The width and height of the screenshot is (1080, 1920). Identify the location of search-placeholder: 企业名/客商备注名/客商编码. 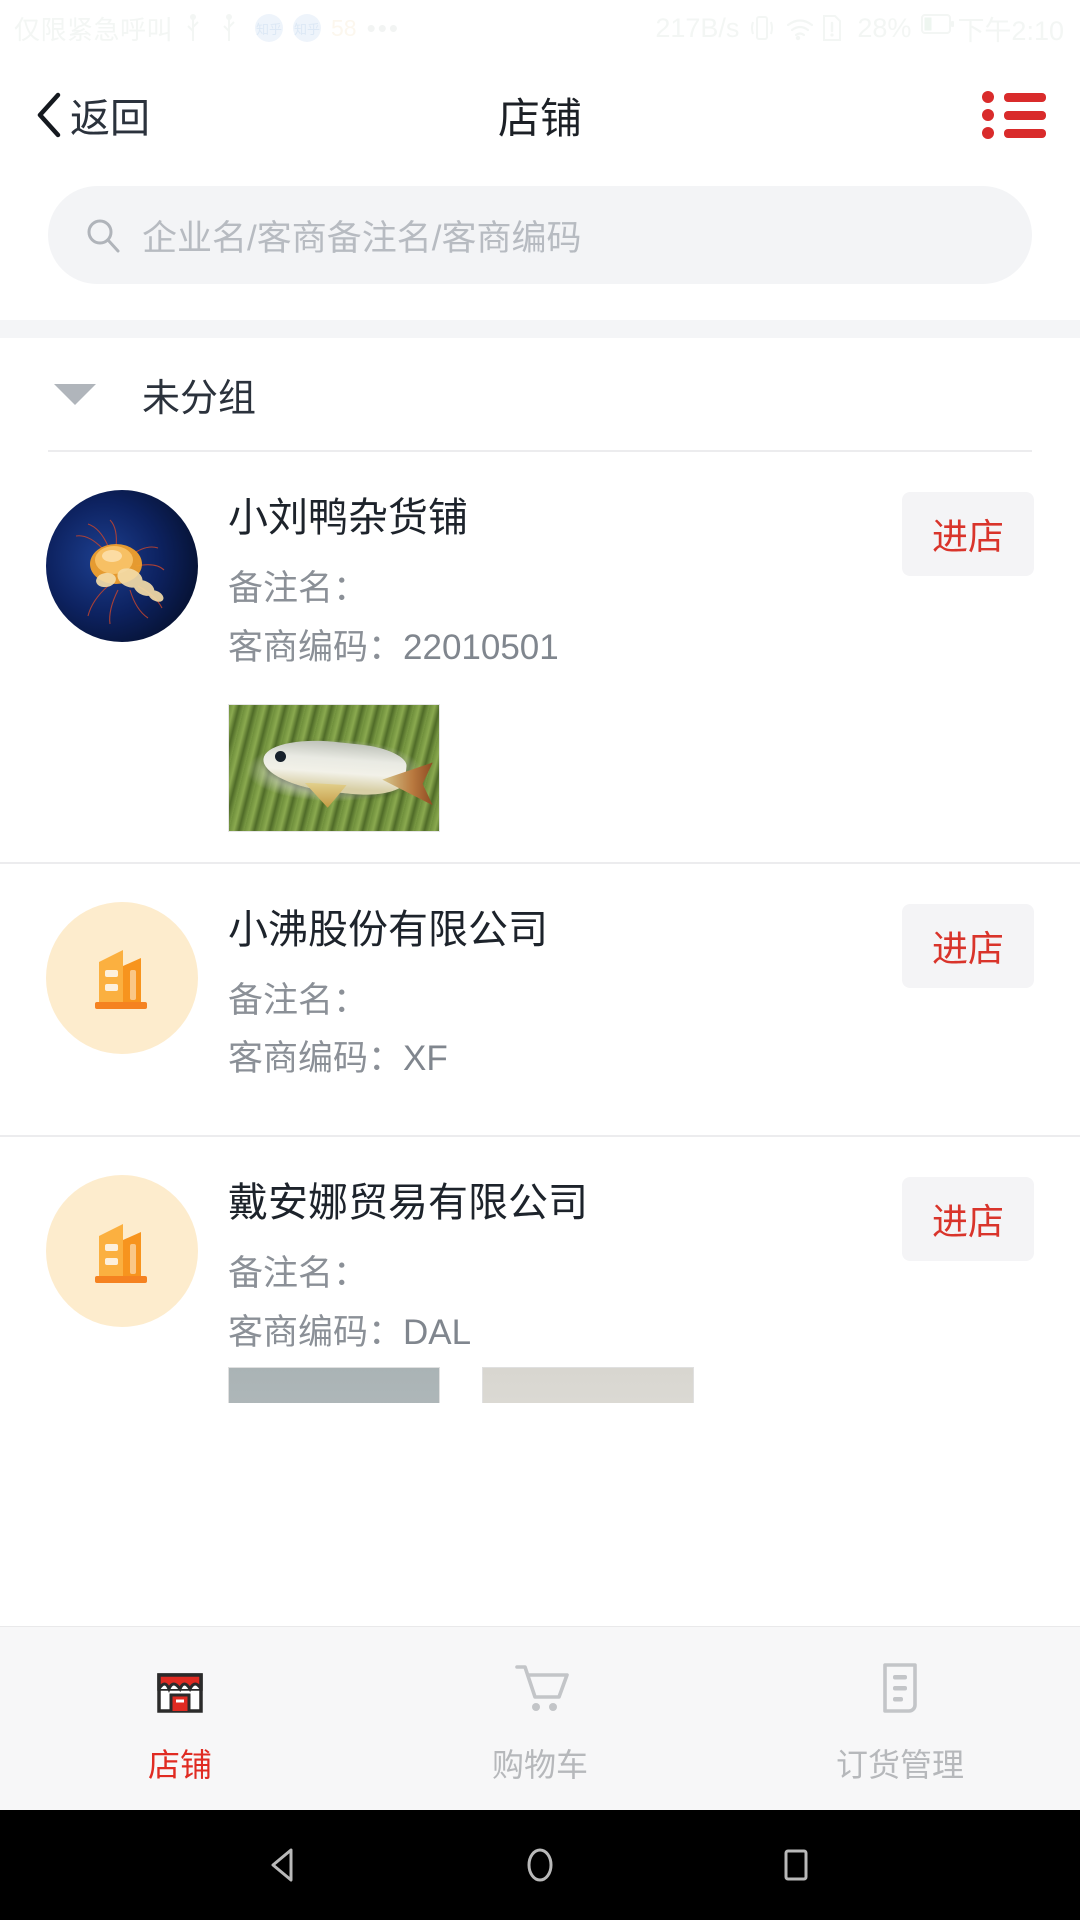
(362, 238).